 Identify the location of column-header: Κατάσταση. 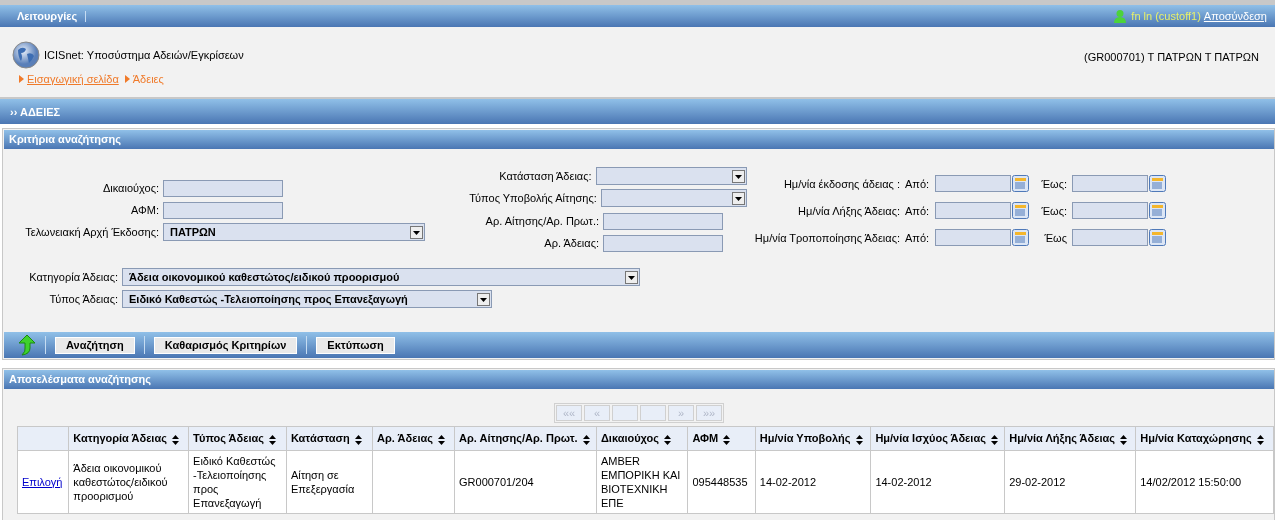
(329, 438).